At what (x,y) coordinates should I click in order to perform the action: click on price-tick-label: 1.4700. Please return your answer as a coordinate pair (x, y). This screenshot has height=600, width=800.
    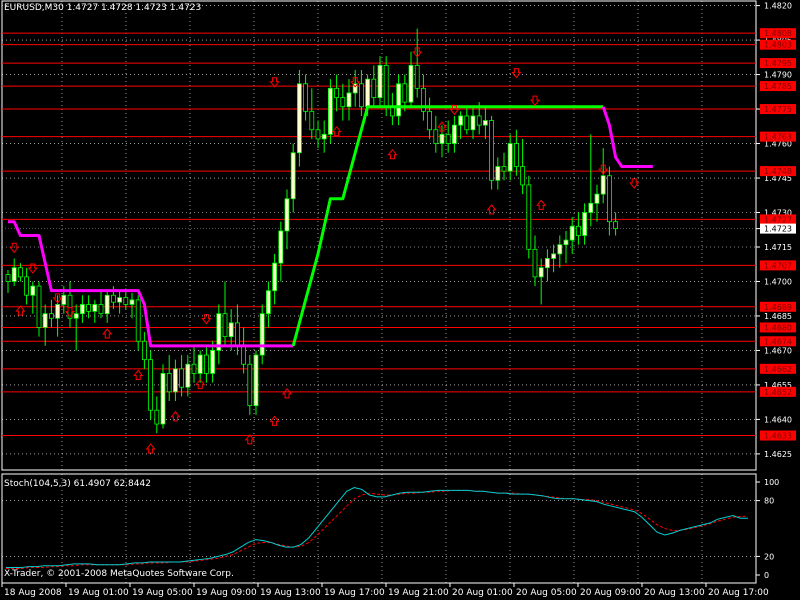
    Looking at the image, I should click on (778, 281).